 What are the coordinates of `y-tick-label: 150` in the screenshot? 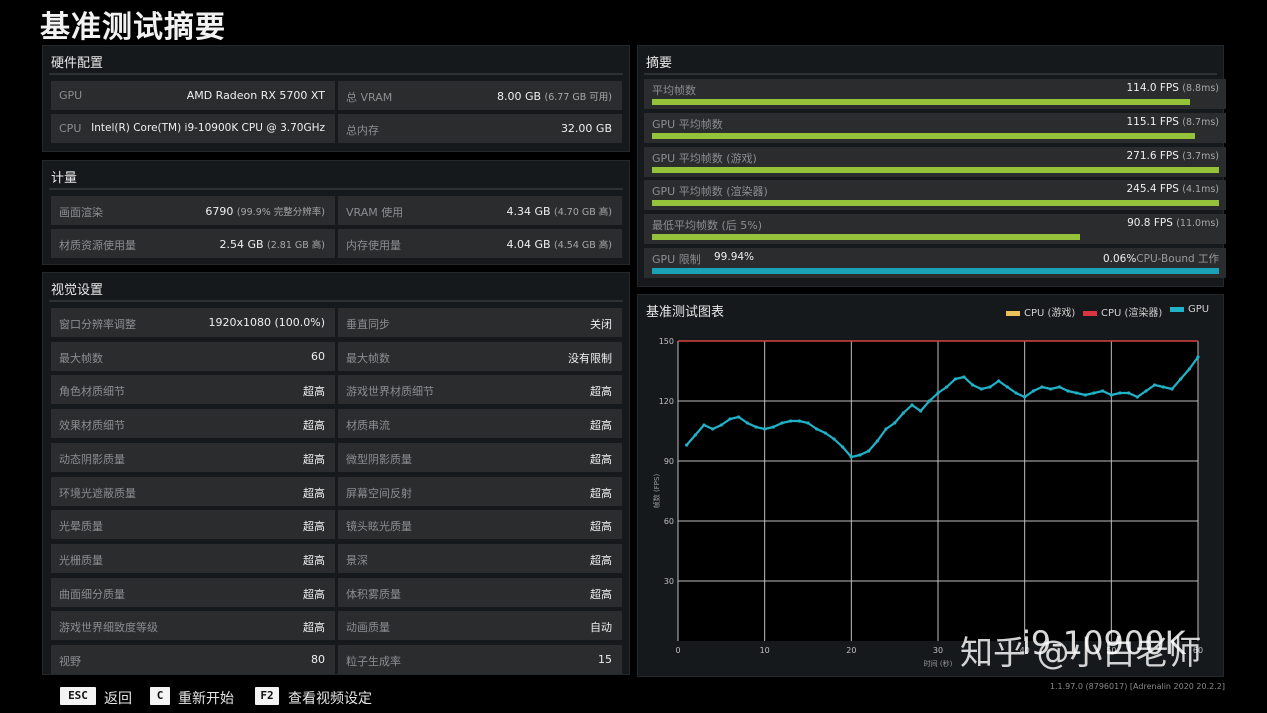 It's located at (666, 341).